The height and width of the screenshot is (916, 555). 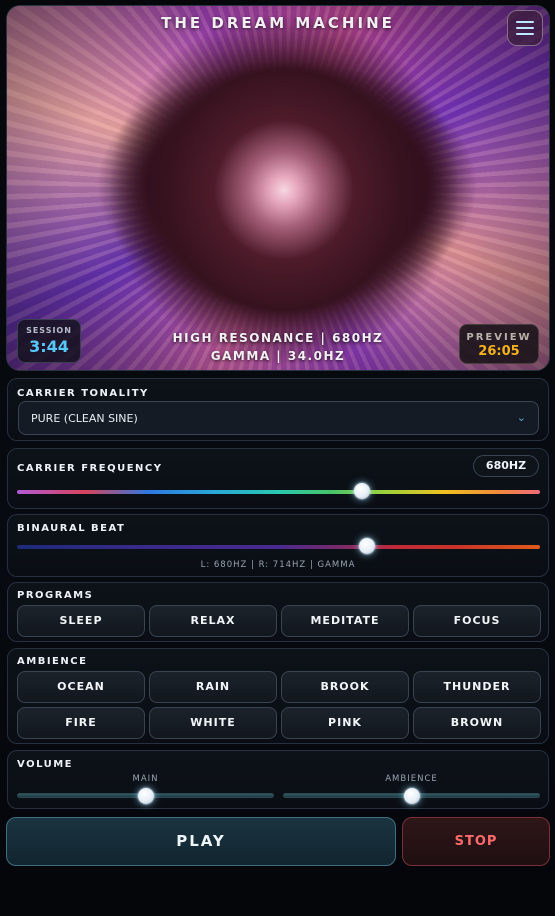 What do you see at coordinates (213, 621) in the screenshot?
I see `program-relax-button: RELAX` at bounding box center [213, 621].